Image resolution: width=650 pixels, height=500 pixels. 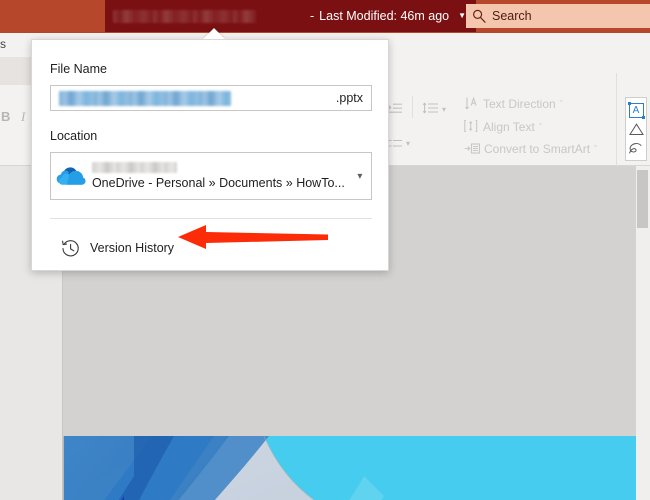 I want to click on text-direction-label: Text Direction, so click(x=519, y=103).